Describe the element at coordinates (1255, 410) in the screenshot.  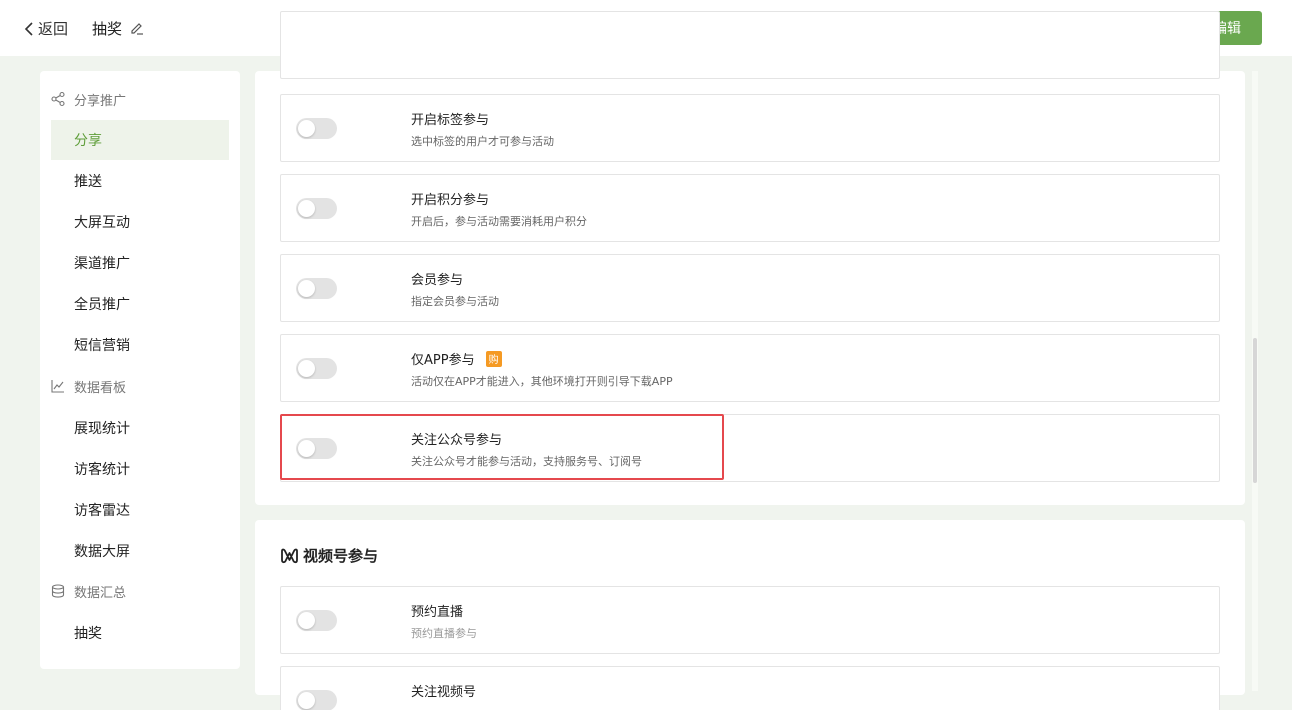
I see `scrollbar-thumb` at that location.